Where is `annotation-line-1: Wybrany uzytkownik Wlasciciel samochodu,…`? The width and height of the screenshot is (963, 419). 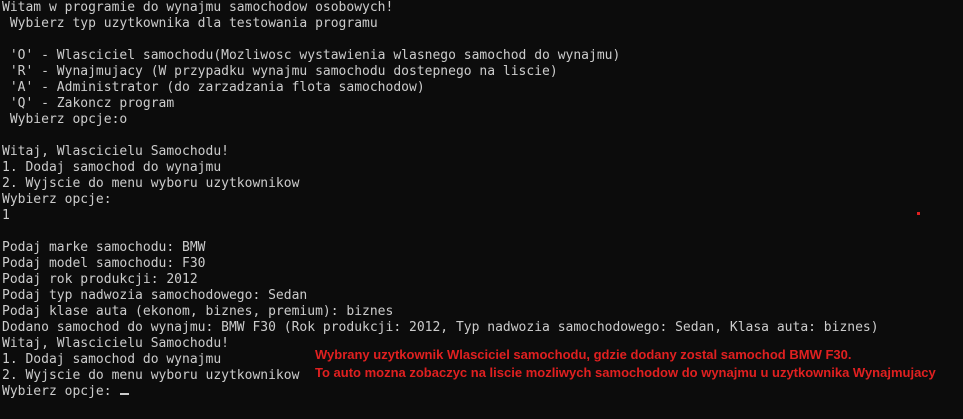 annotation-line-1: Wybrany uzytkownik Wlasciciel samochodu,… is located at coordinates (583, 354).